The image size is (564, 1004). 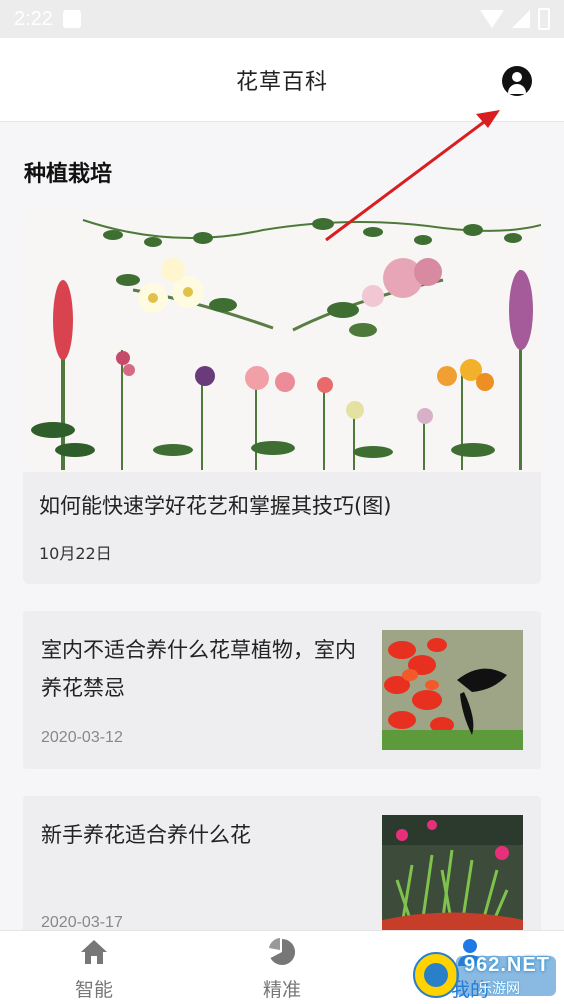 What do you see at coordinates (281, 990) in the screenshot?
I see `nav-label: 精准` at bounding box center [281, 990].